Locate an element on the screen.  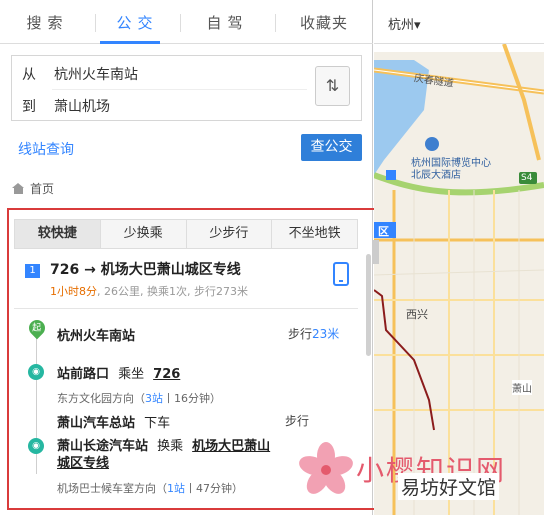
to-label: 到 is located at coordinates (29, 107).